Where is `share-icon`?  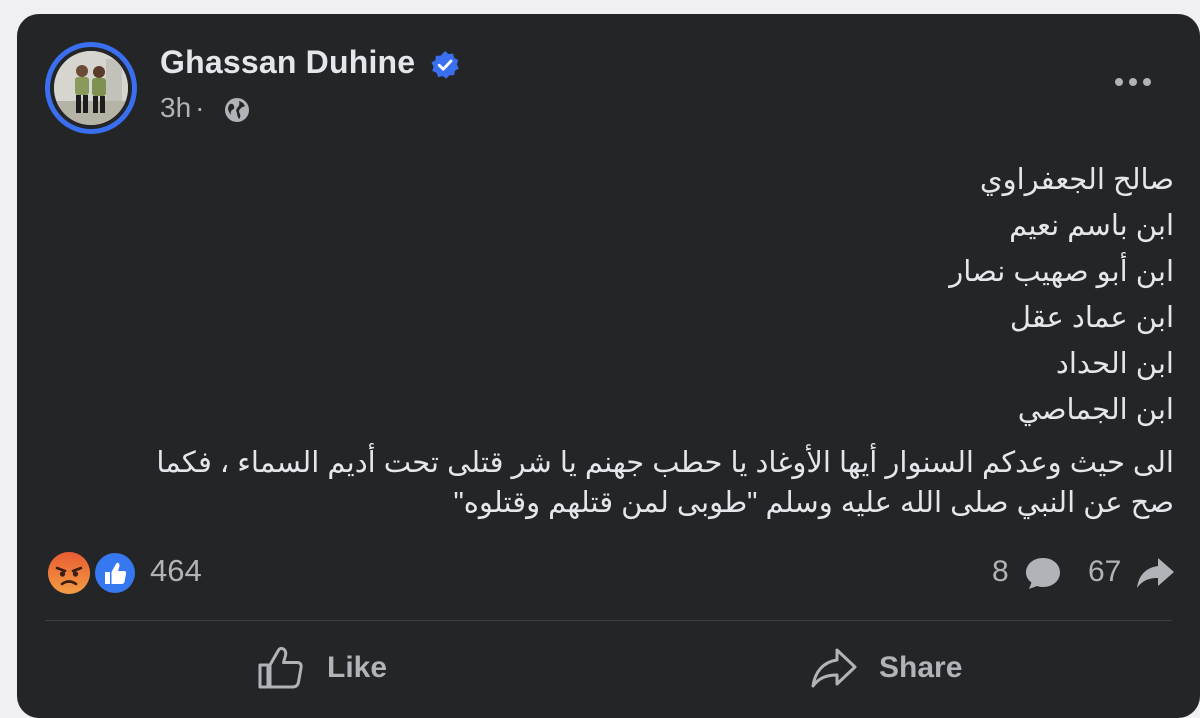
share-icon is located at coordinates (834, 668).